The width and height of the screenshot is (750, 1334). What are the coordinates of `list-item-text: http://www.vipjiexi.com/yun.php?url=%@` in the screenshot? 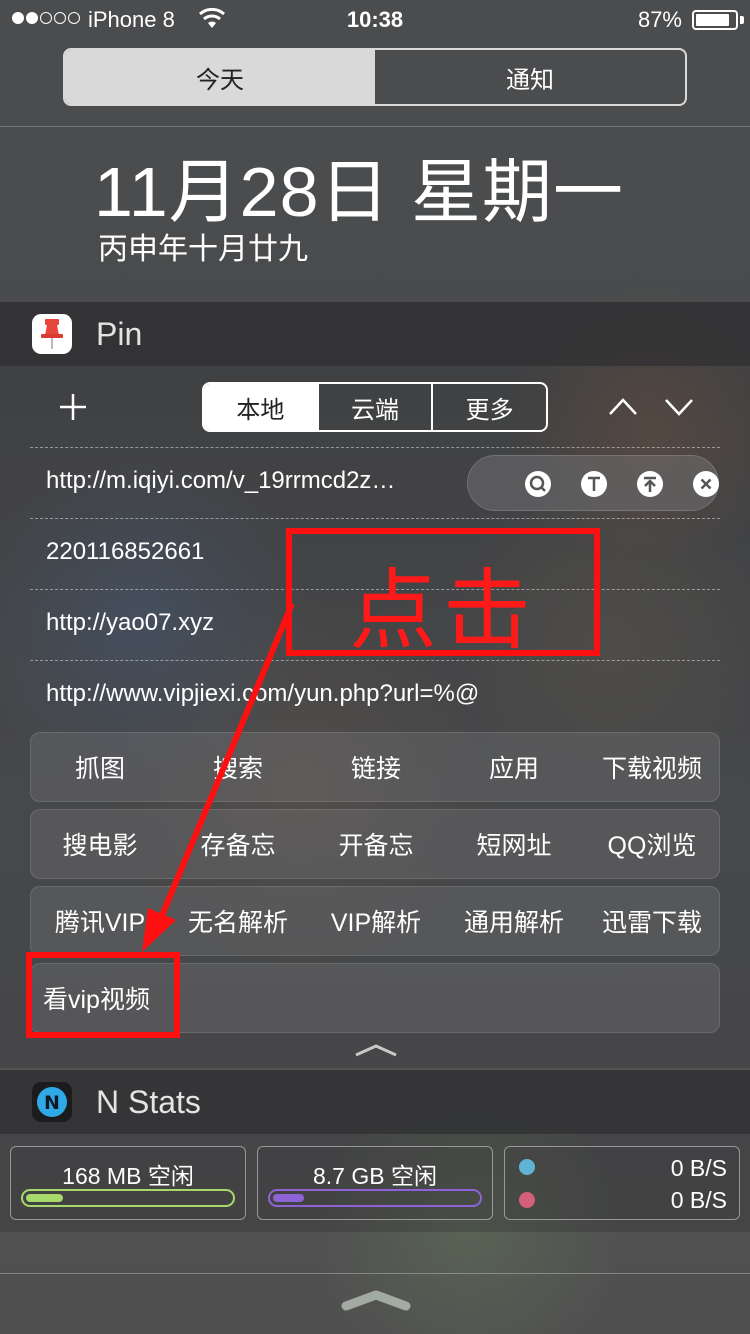 It's located at (263, 693).